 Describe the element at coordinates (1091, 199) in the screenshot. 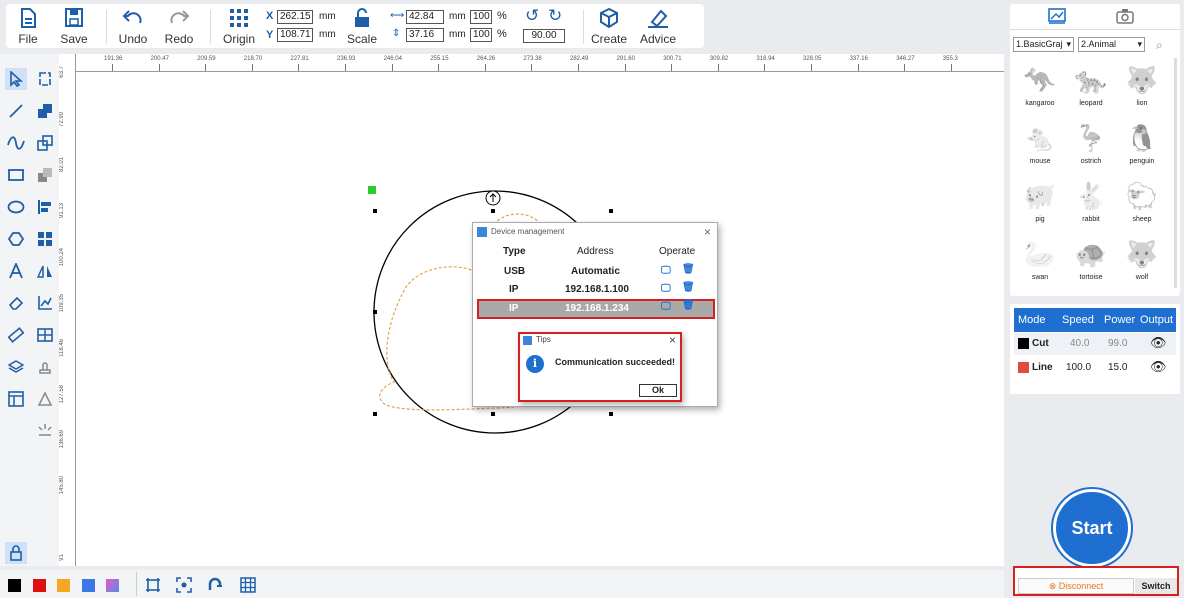

I see `animal-item-rabbit: 🐇 rabbit` at that location.